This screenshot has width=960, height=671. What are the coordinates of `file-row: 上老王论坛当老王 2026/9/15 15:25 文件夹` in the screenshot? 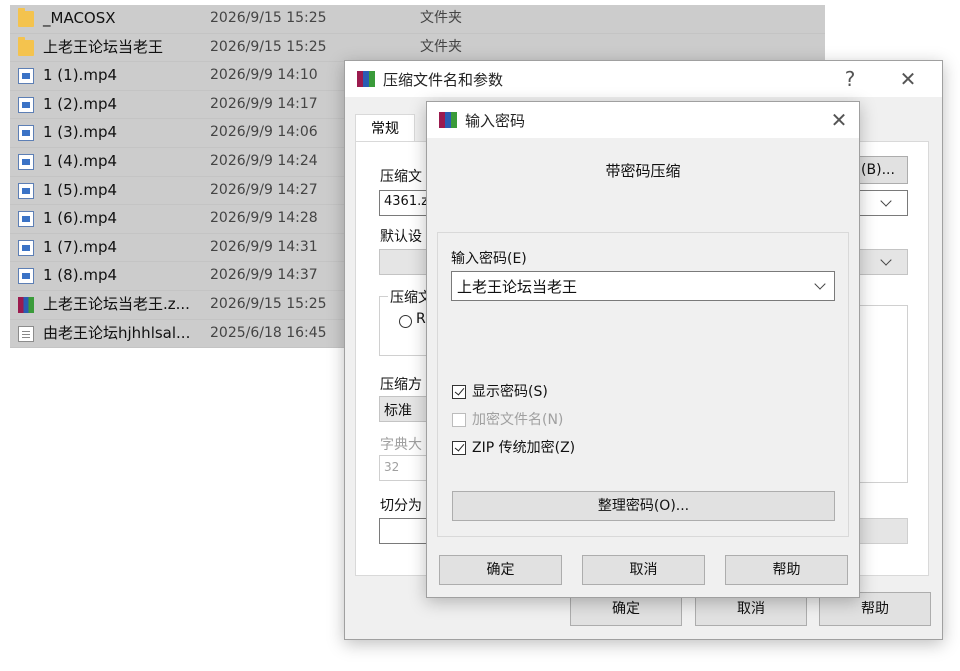 It's located at (417, 48).